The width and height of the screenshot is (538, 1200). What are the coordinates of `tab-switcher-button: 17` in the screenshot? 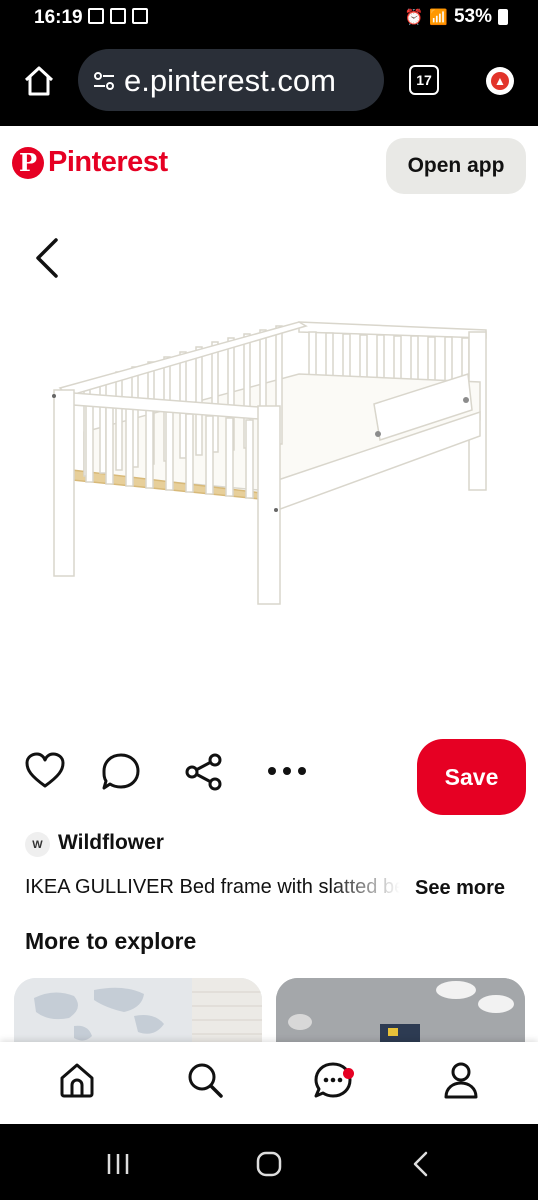 It's located at (424, 80).